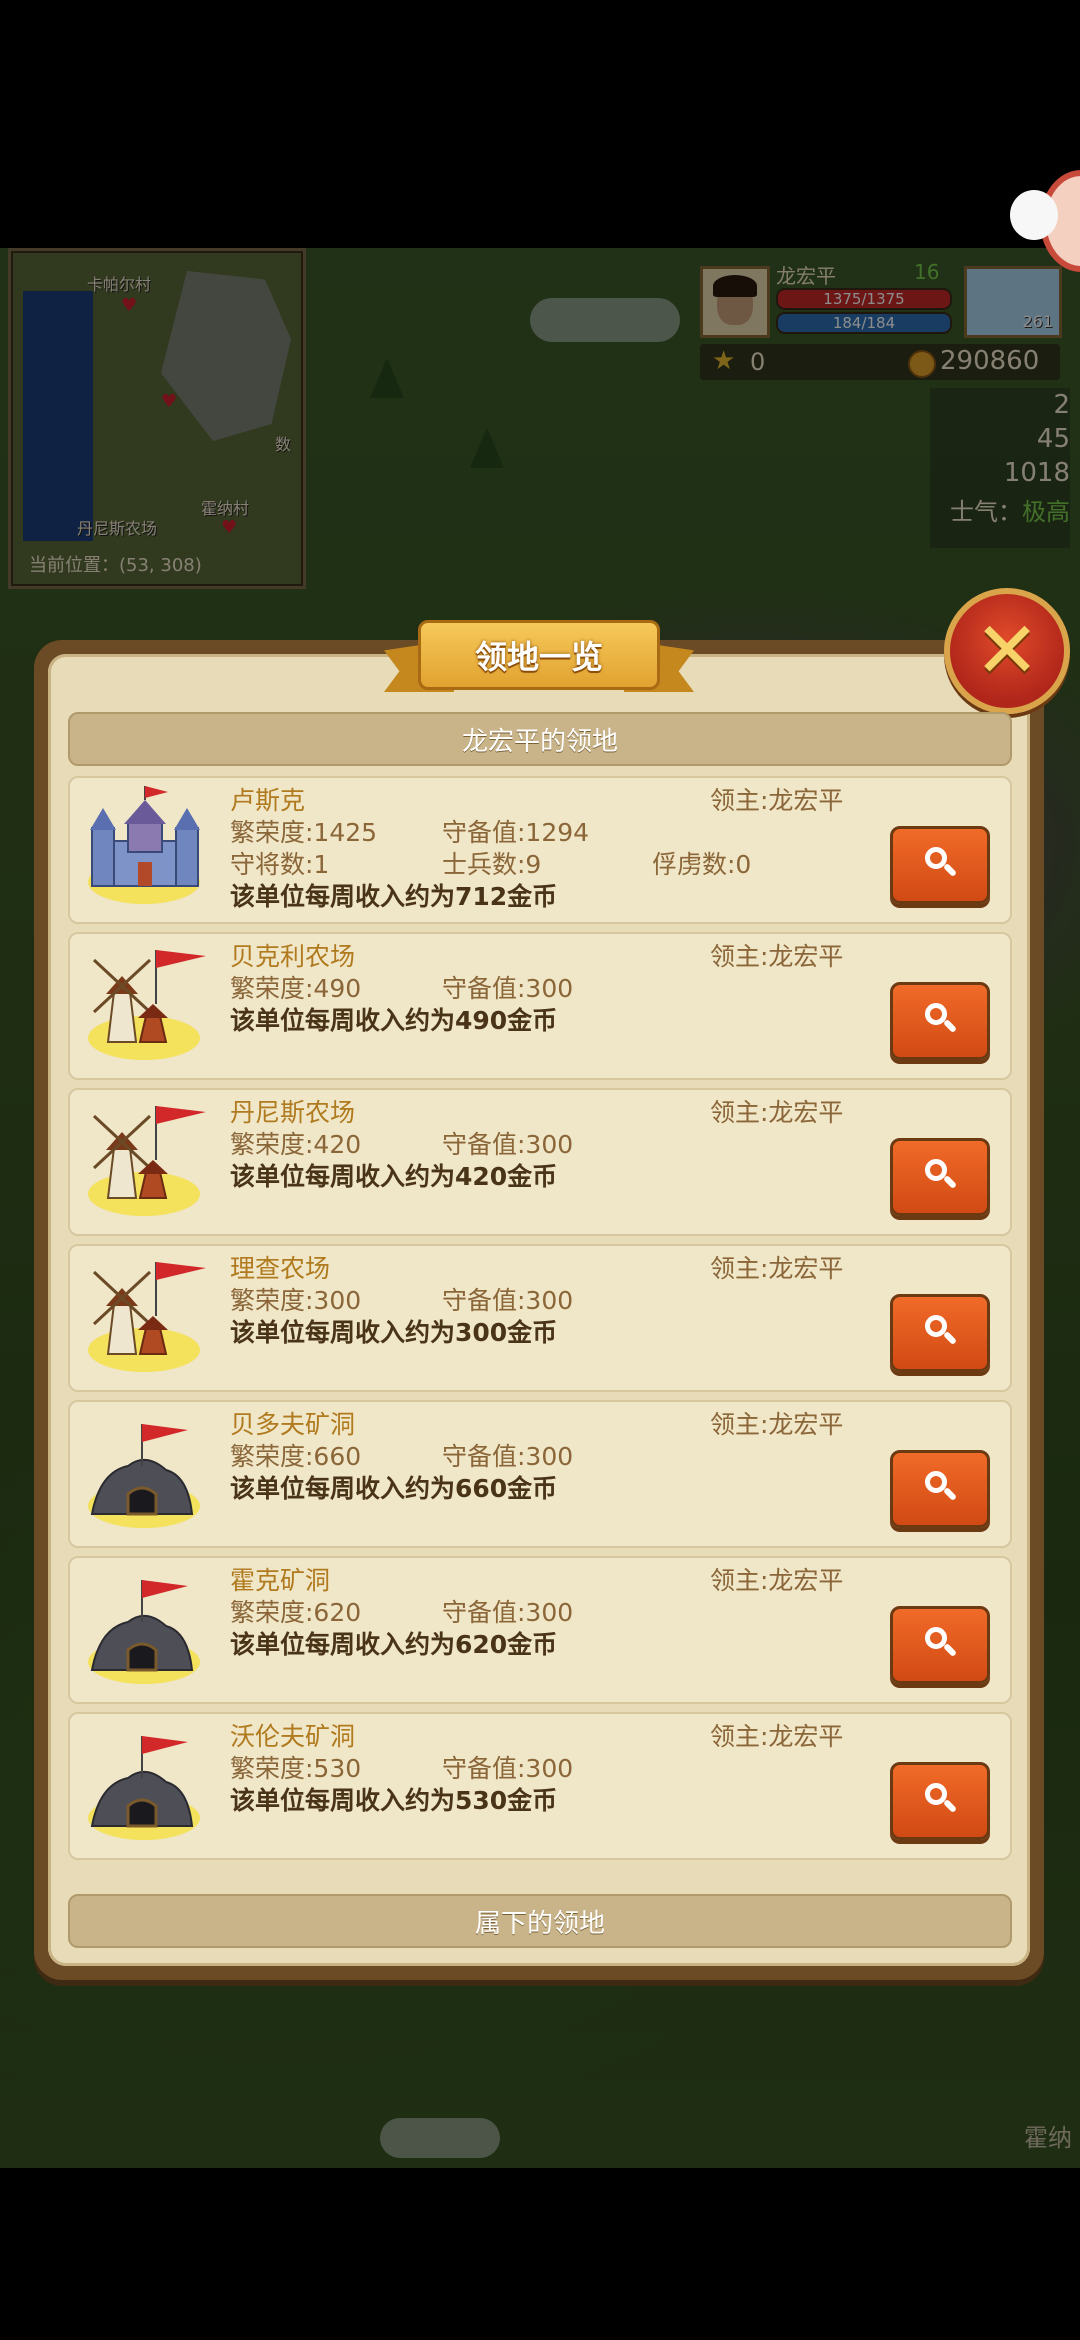 This screenshot has width=1080, height=2340. What do you see at coordinates (394, 1644) in the screenshot?
I see `territory-income: 该单位每周收入约为620金币` at bounding box center [394, 1644].